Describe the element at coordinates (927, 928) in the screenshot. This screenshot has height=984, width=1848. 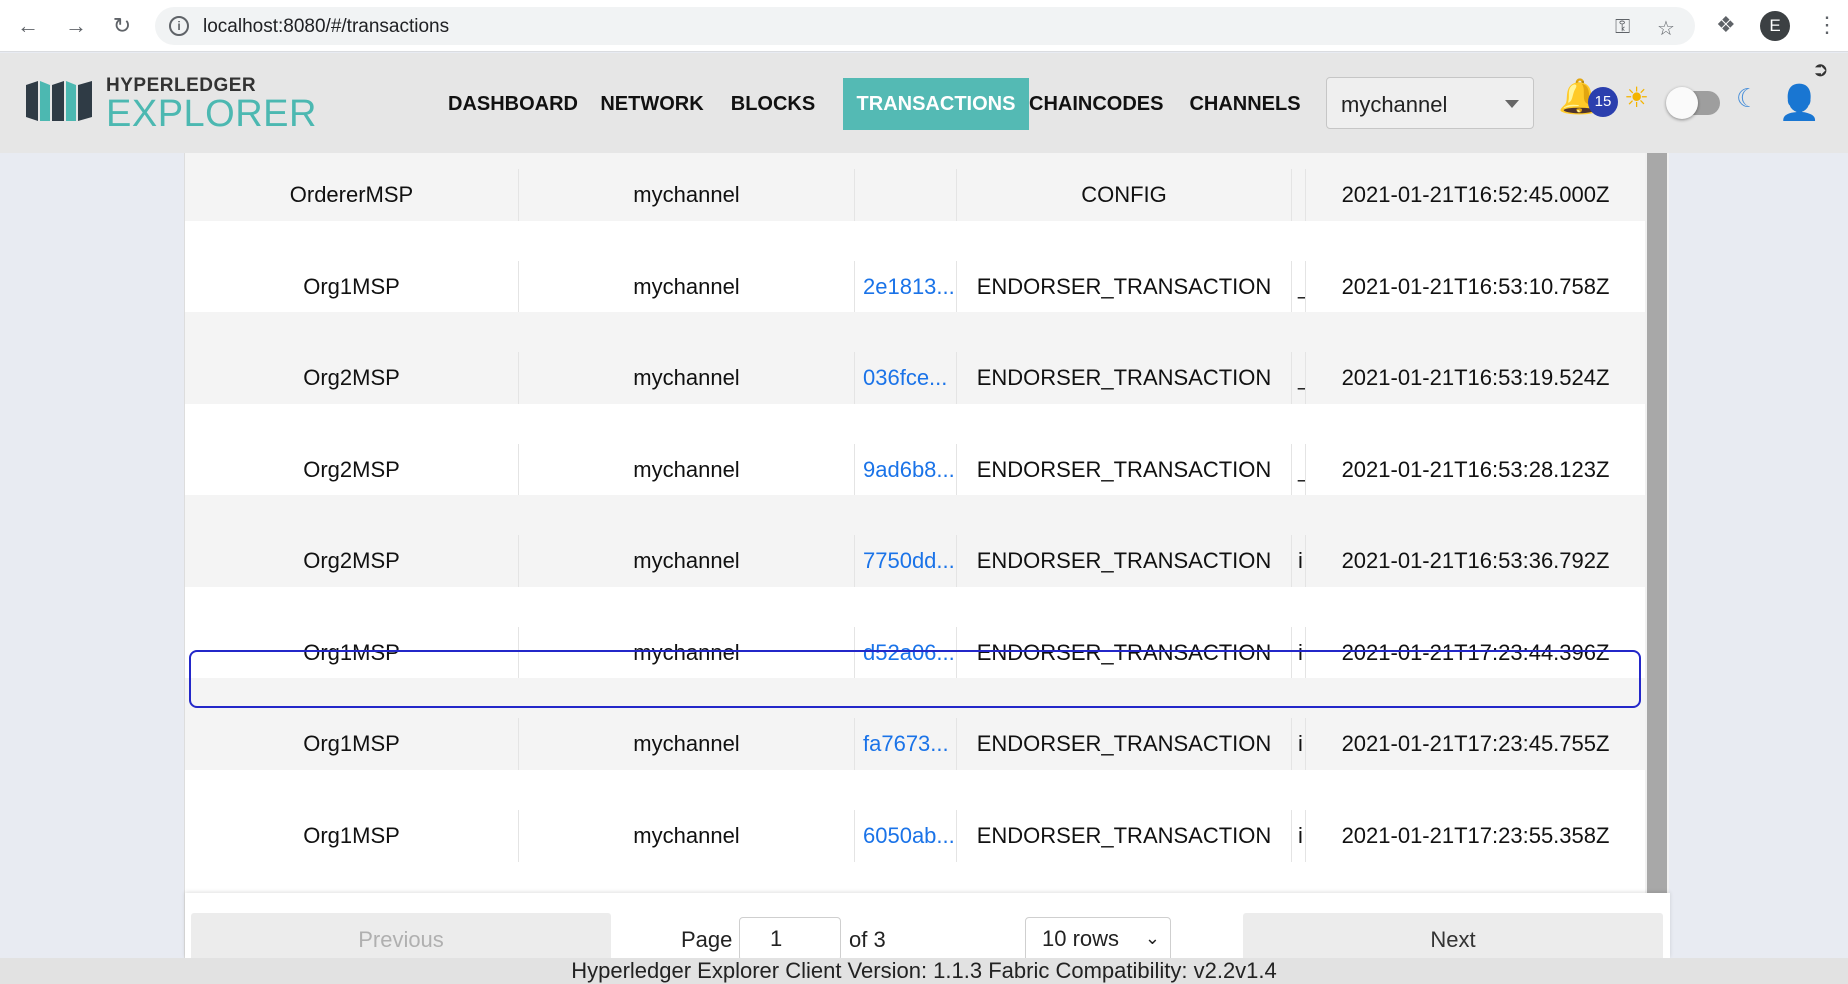
I see `pagination-bar: Previous Page 1 of 3 10 rows ⌄ Next` at that location.